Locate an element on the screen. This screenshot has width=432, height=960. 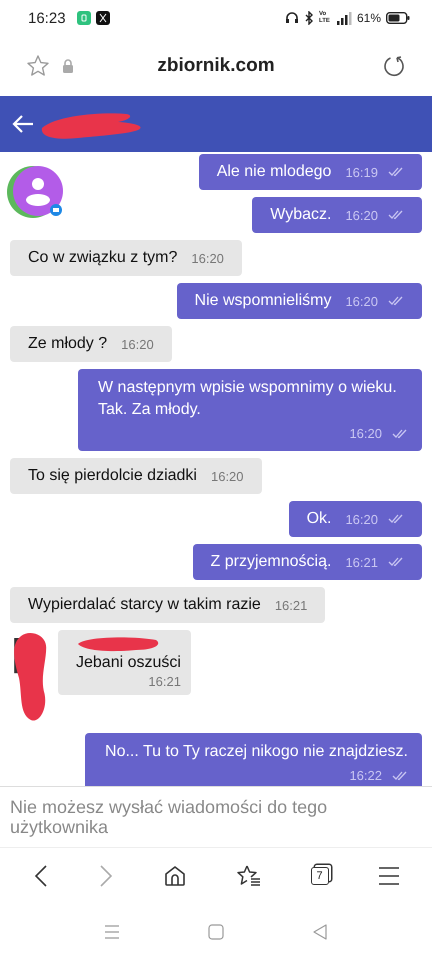
message-text: Nie wspomnieliśmy is located at coordinates (263, 301).